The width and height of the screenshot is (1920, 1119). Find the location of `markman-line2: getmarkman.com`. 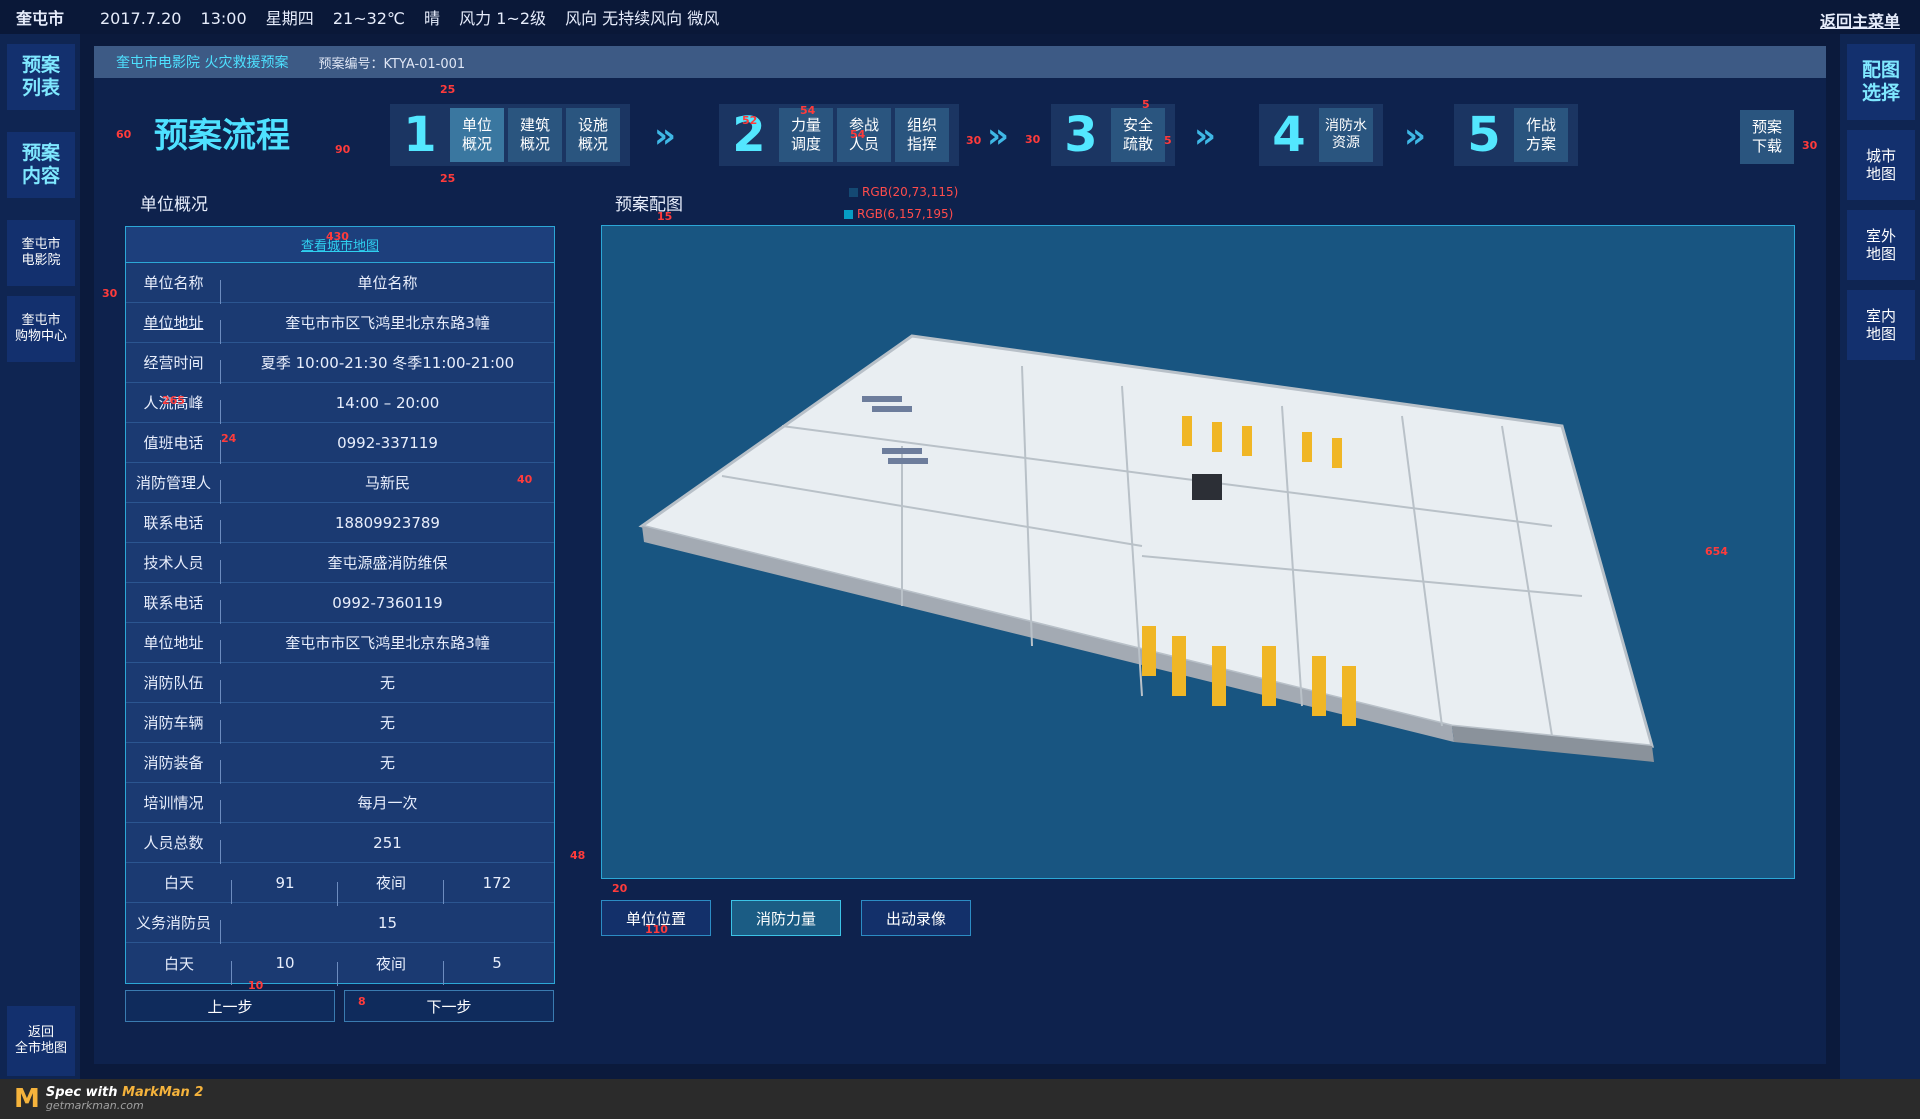

markman-line2: getmarkman.com is located at coordinates (94, 1106).